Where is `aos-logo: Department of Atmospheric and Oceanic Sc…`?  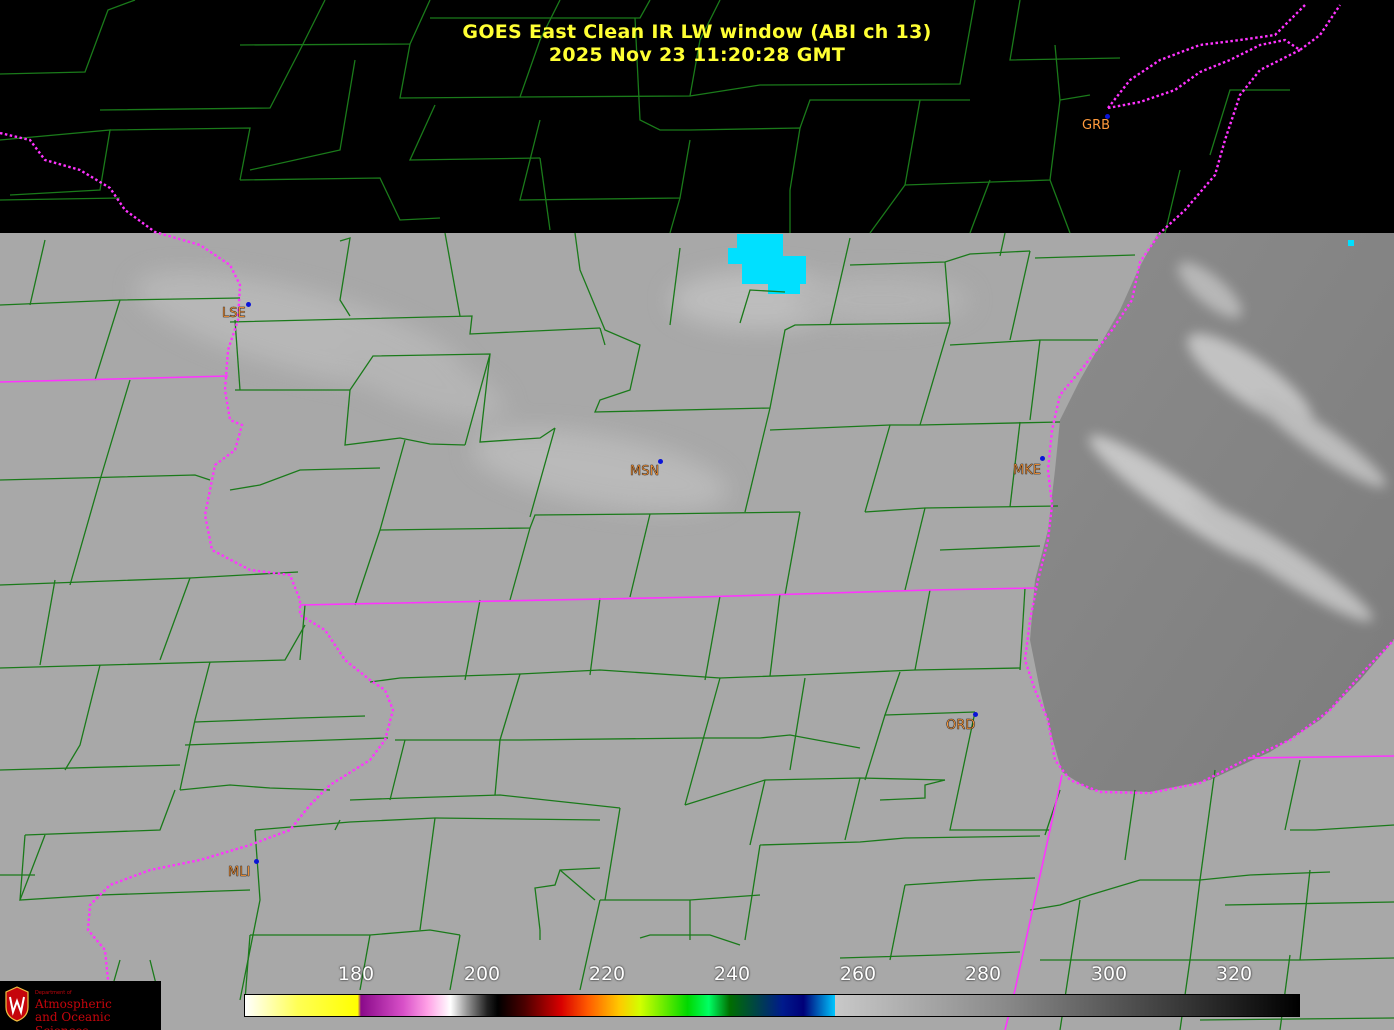
aos-logo: Department of Atmospheric and Oceanic Sc… is located at coordinates (80, 1005).